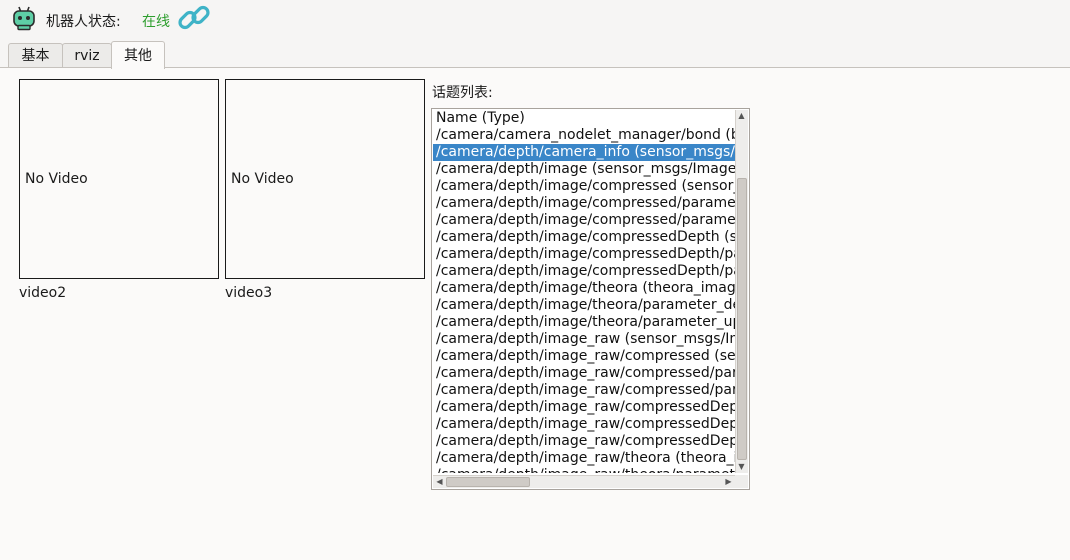  What do you see at coordinates (194, 17) in the screenshot?
I see `link-icon` at bounding box center [194, 17].